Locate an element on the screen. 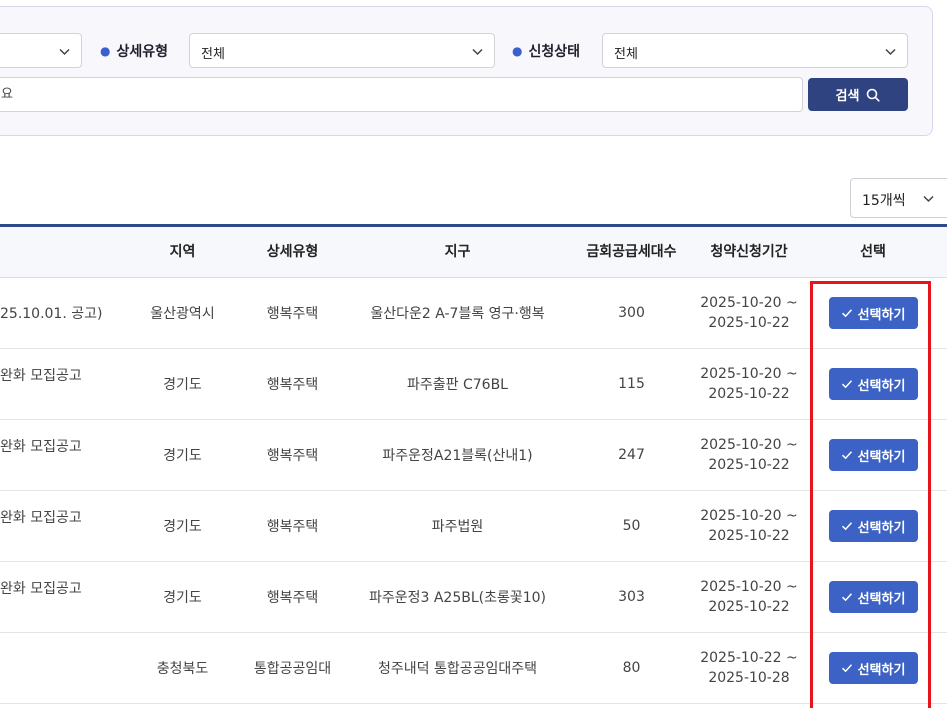  status-label: ● 신청상태 is located at coordinates (546, 52).